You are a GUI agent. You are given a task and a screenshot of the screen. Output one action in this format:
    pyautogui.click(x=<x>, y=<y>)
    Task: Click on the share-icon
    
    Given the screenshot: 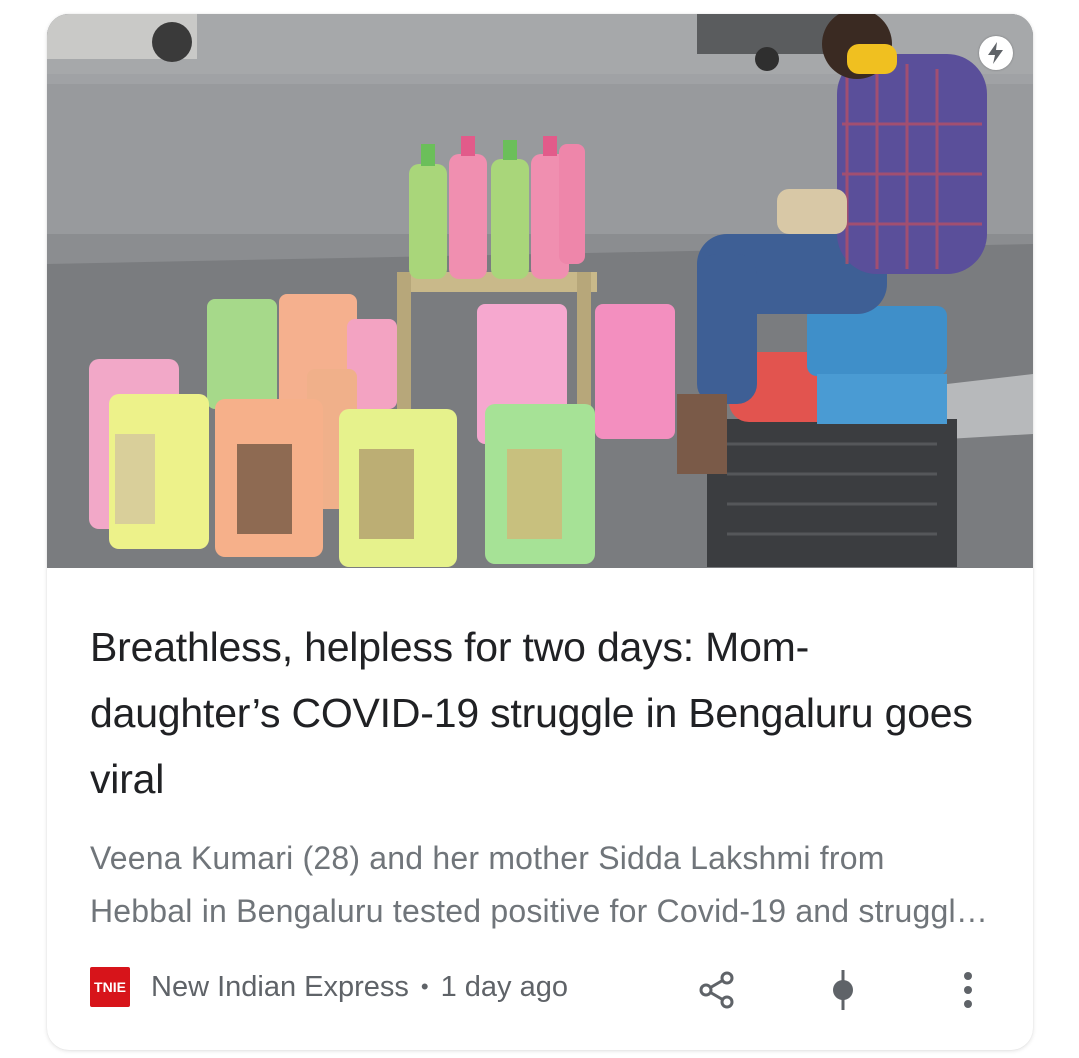 What is the action you would take?
    pyautogui.click(x=716, y=990)
    